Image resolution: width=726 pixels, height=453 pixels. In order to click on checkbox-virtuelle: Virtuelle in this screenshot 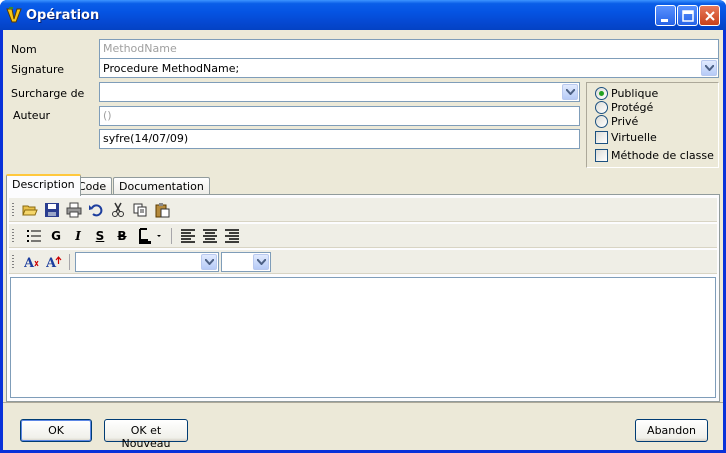, I will do `click(650, 138)`.